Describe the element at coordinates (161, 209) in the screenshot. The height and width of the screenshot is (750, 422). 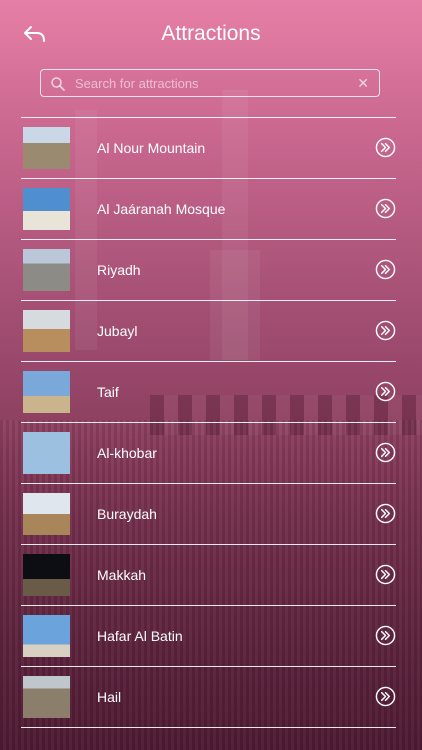
I see `attraction-name: Al Jaáranah Mosque` at that location.